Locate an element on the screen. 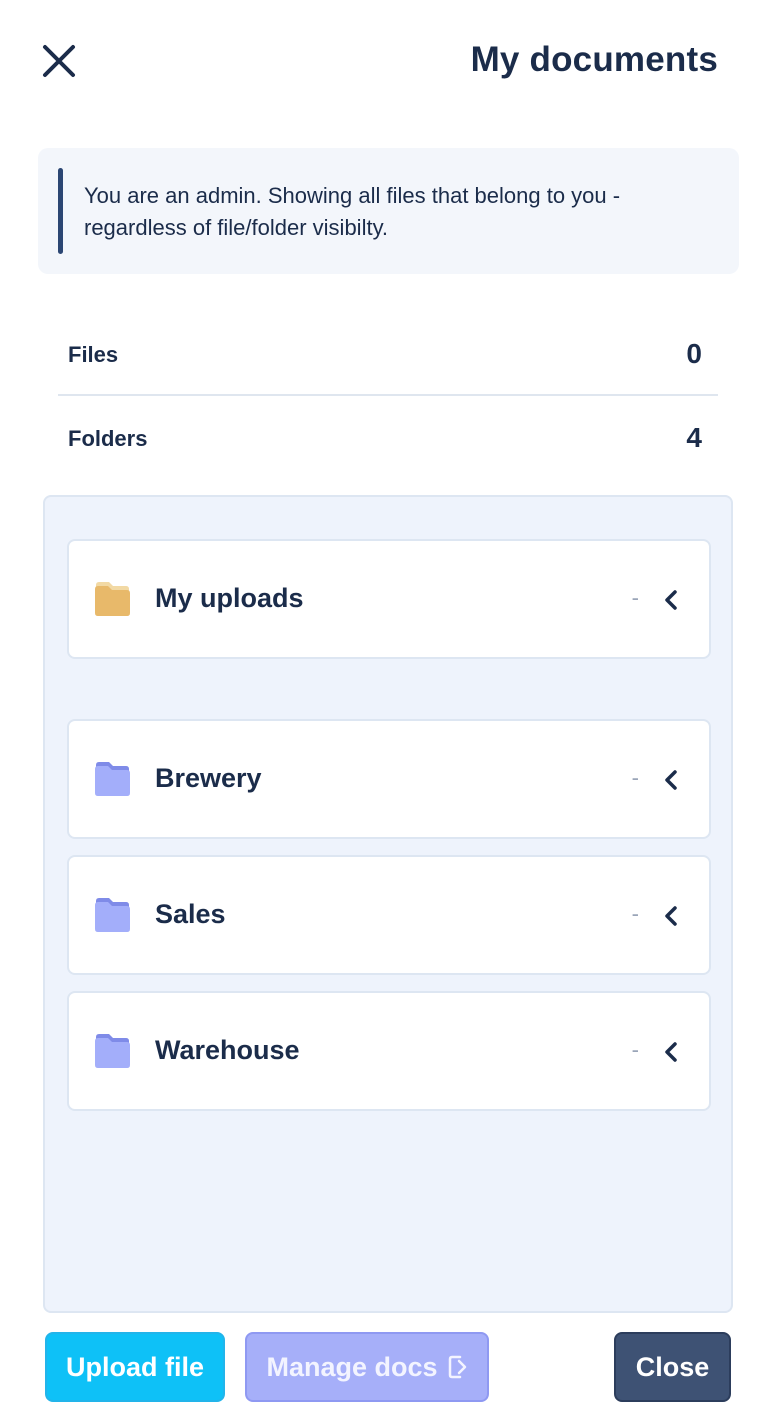  stat-folders: Folders 4 is located at coordinates (388, 435).